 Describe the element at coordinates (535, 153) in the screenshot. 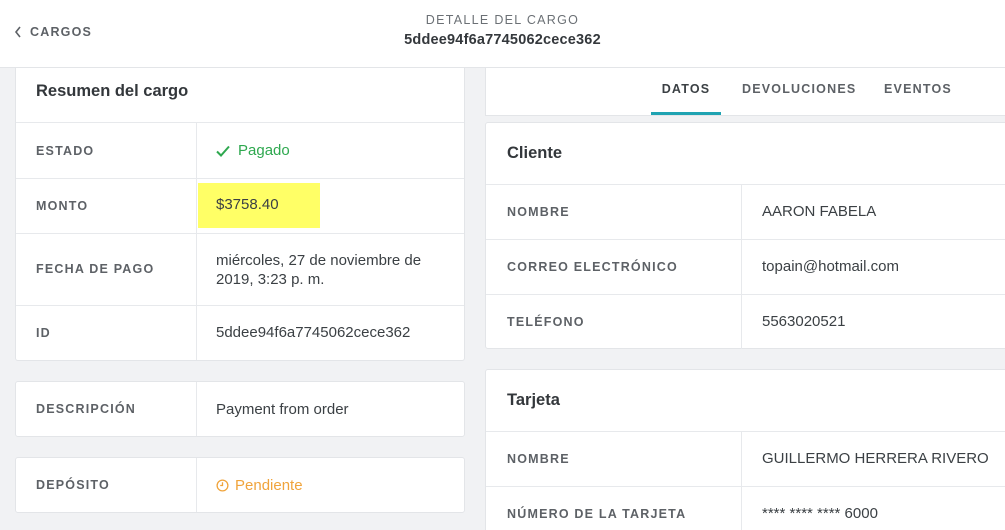

I see `client-title: Cliente` at that location.